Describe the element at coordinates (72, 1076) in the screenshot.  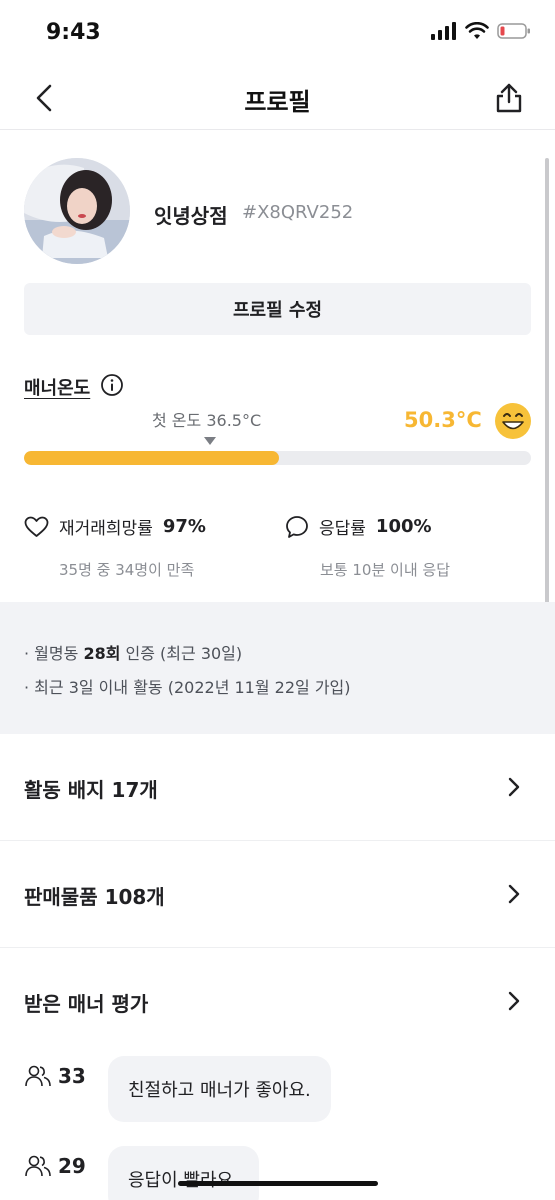
I see `review-count: 33` at that location.